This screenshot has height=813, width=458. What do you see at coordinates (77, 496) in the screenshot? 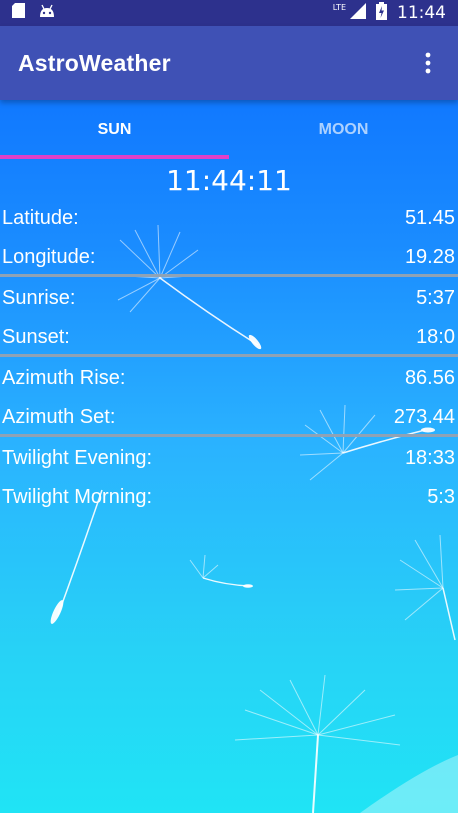
I see `twilight-morning-label: Twilight Morning:` at bounding box center [77, 496].